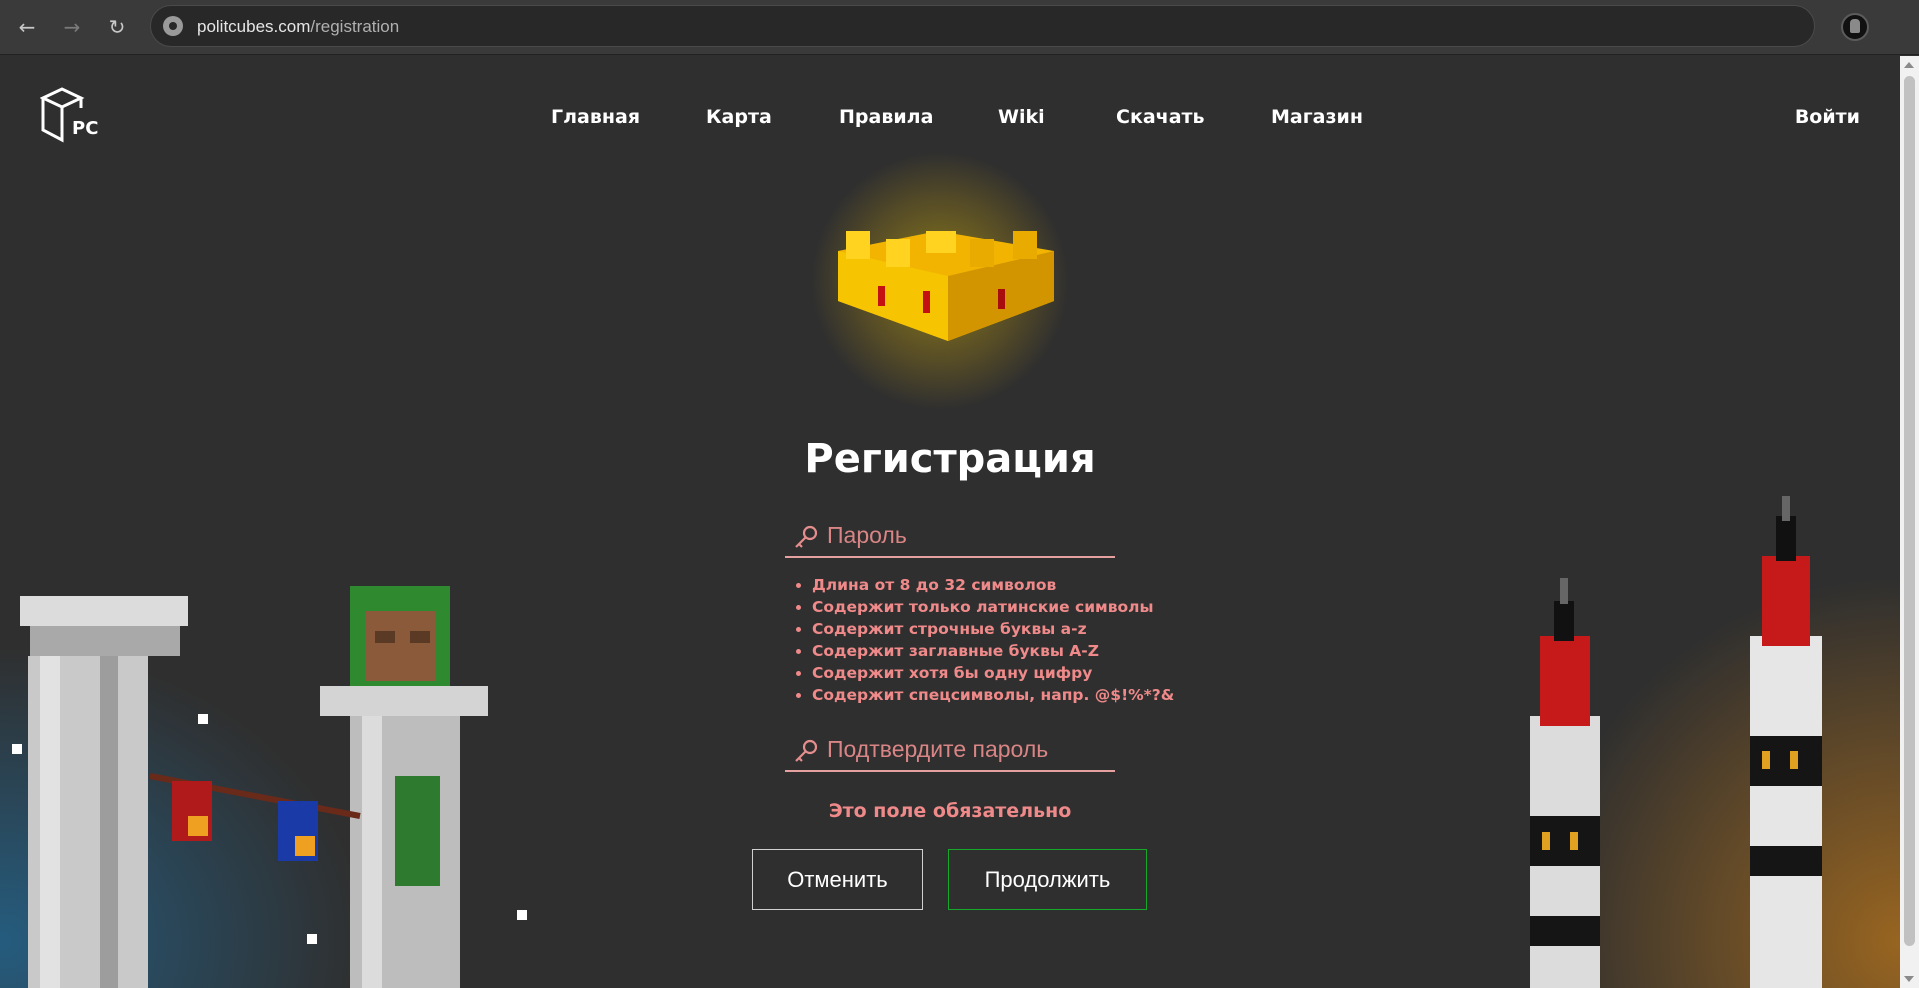  Describe the element at coordinates (254, 787) in the screenshot. I see `left-pillars-art` at that location.